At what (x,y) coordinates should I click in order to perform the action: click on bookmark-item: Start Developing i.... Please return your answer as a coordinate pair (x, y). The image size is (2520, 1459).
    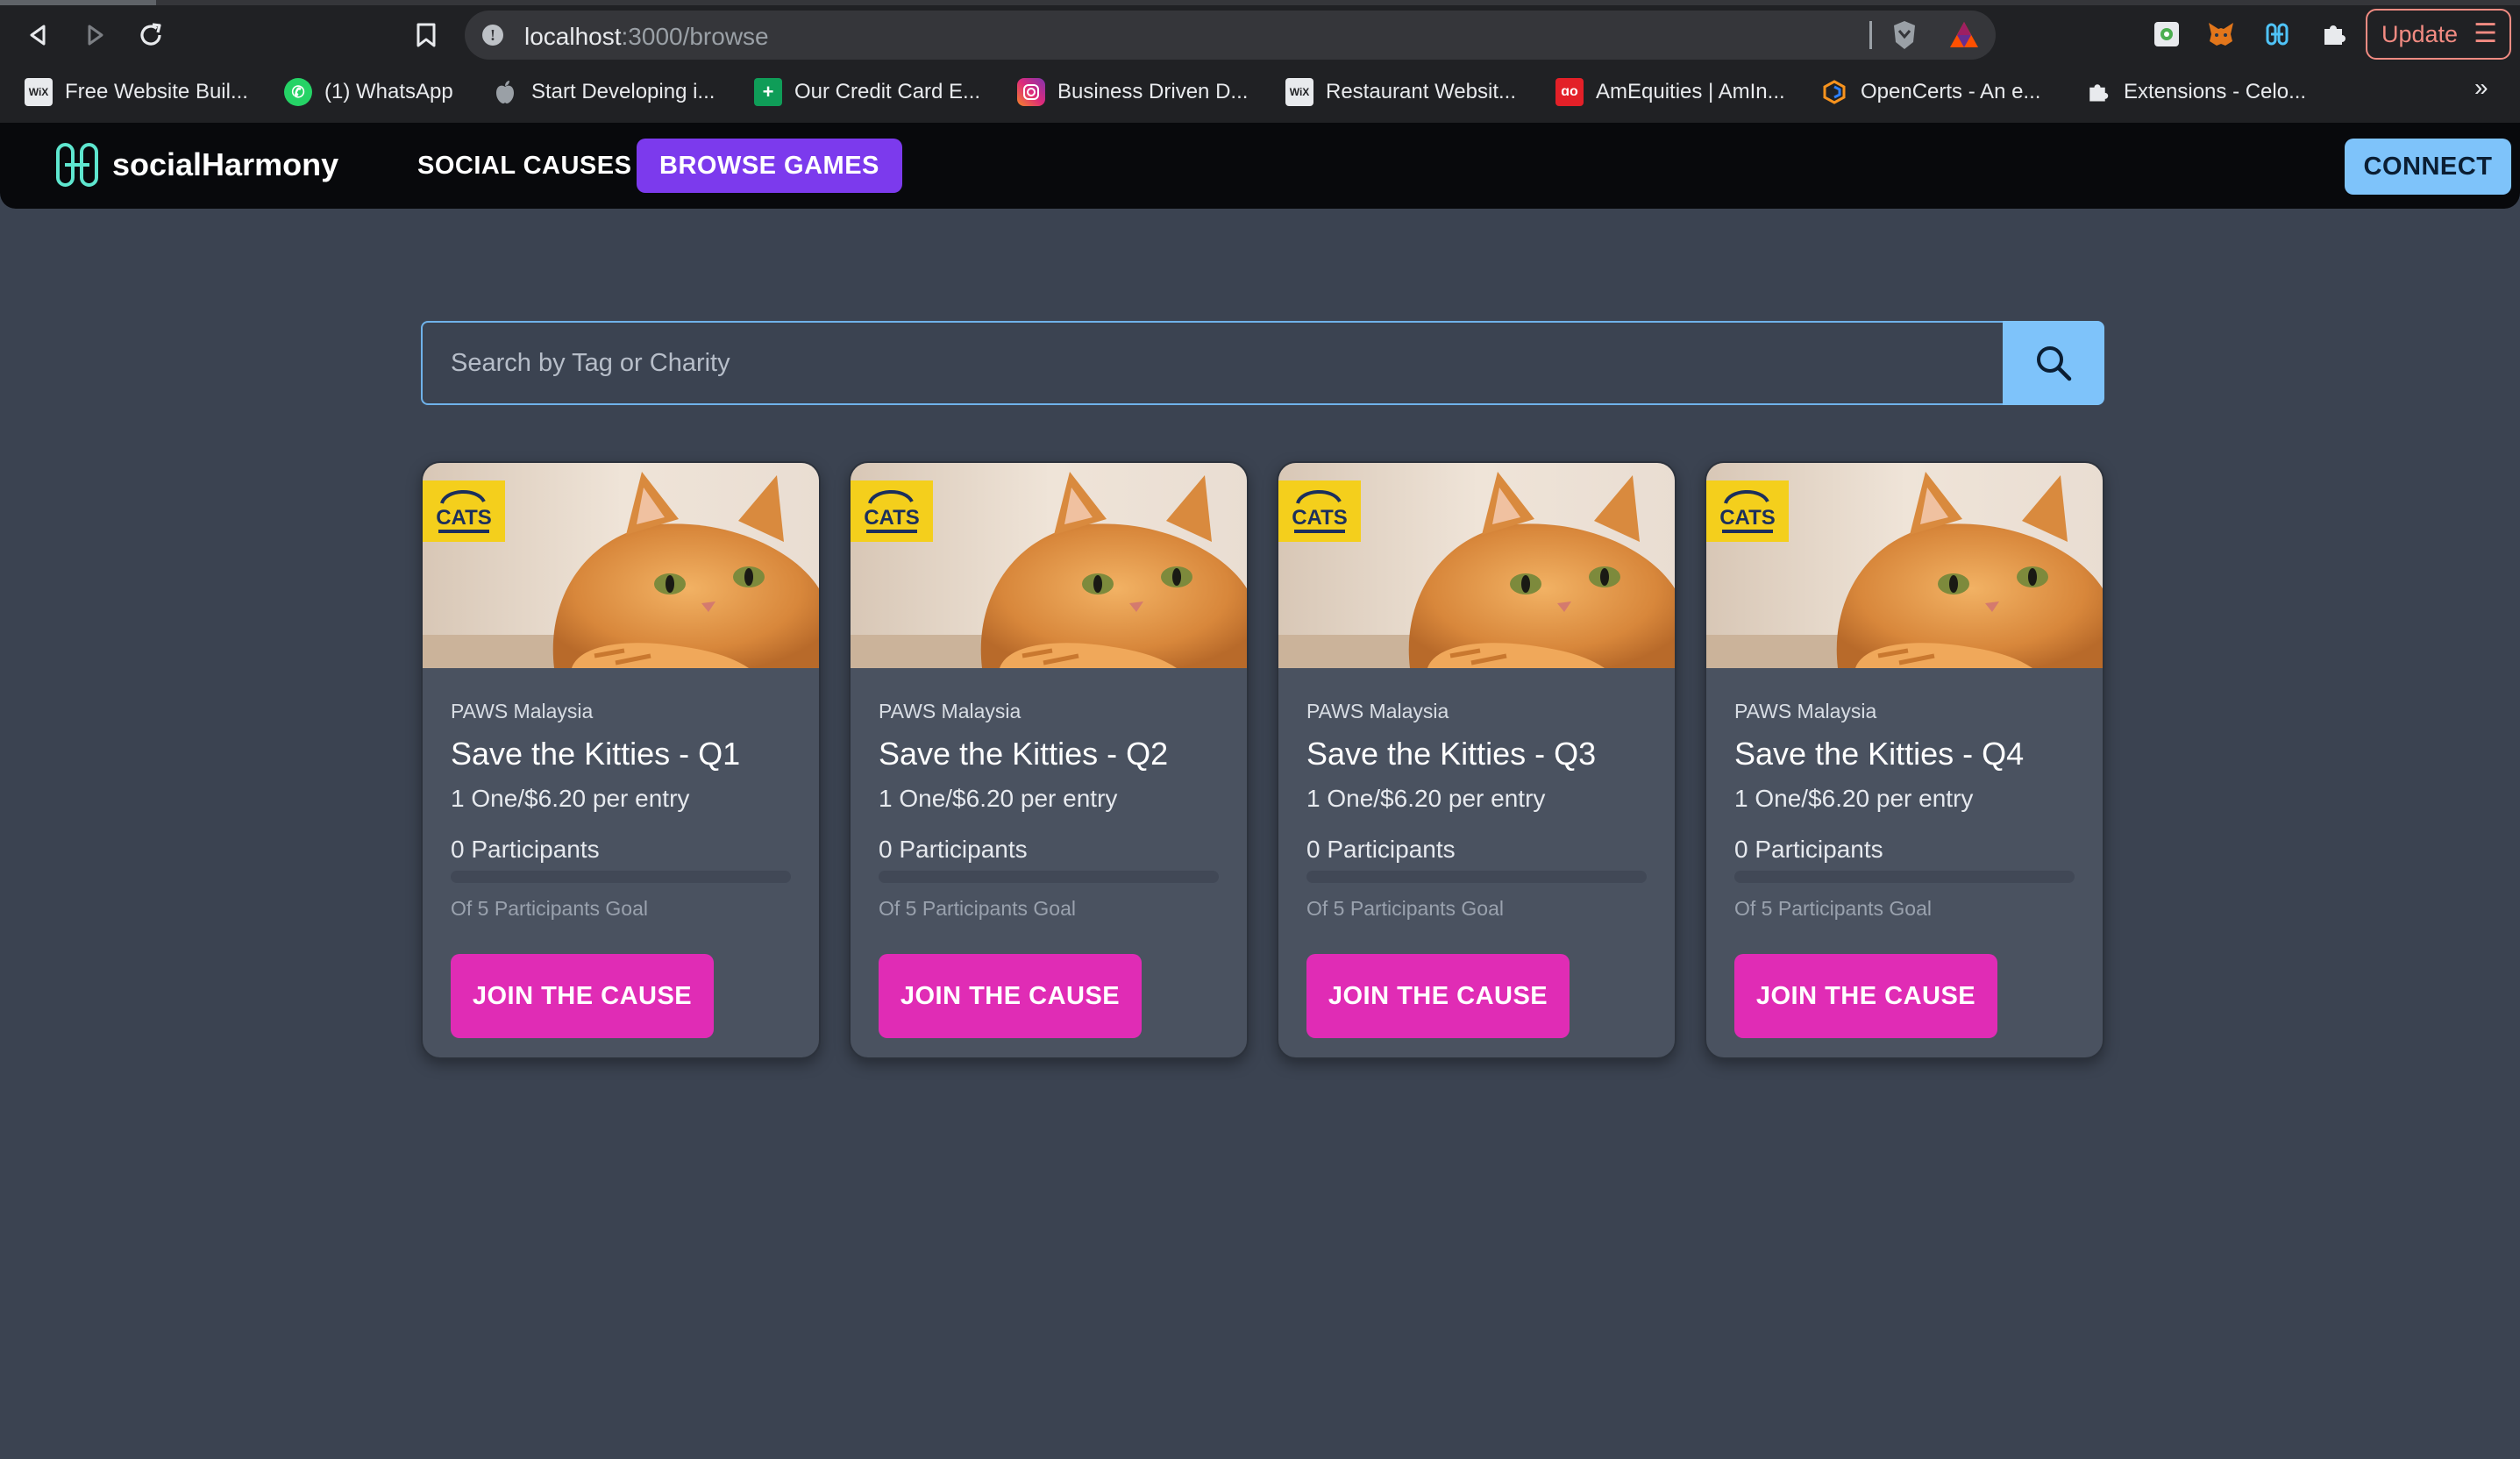
    Looking at the image, I should click on (603, 92).